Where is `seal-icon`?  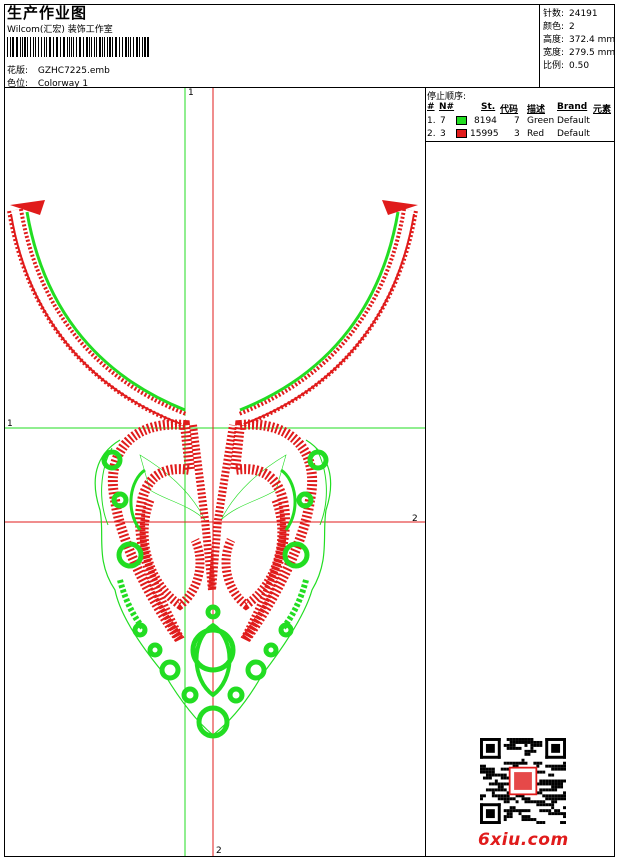
seal-icon is located at coordinates (523, 781).